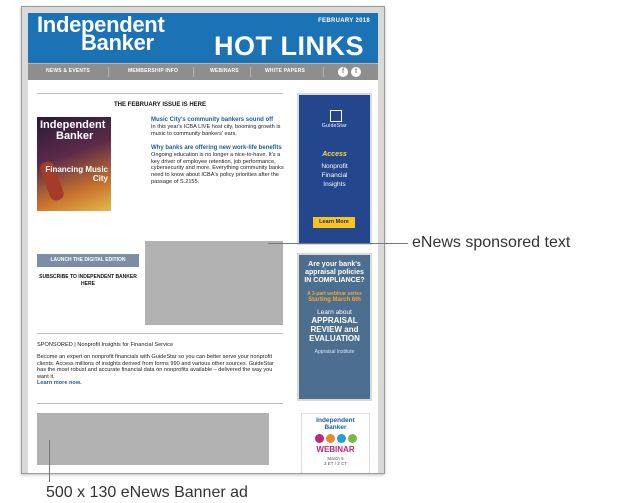 This screenshot has height=503, width=629. Describe the element at coordinates (88, 260) in the screenshot. I see `launch-digital-edition-button: LAUNCH THE DIGITAL EDITION` at that location.